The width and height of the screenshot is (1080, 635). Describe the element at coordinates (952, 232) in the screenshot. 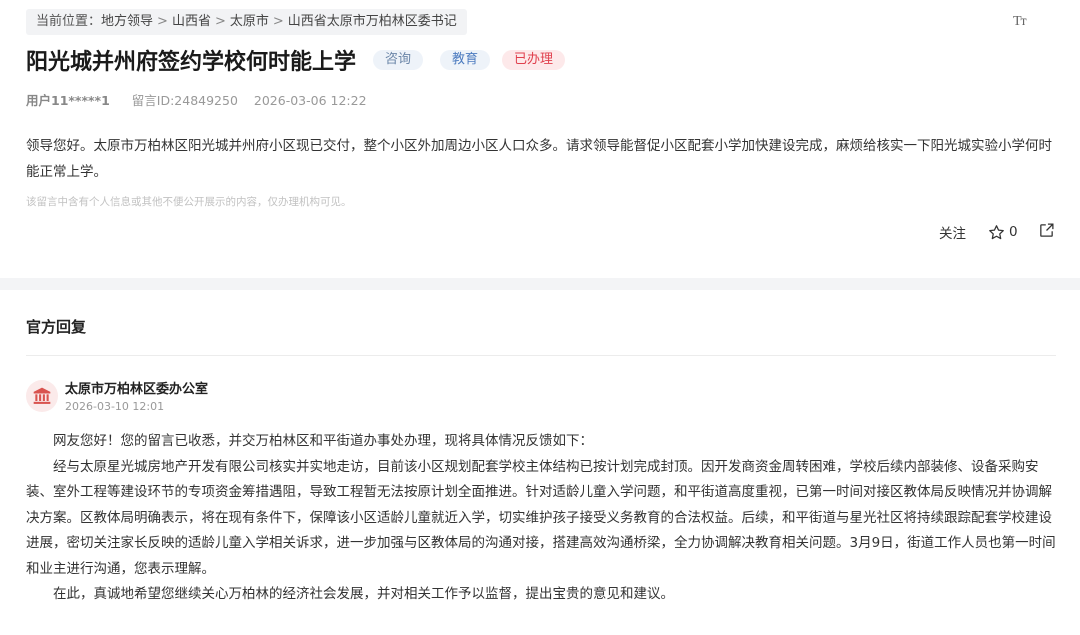

I see `follow-button: 关注` at that location.